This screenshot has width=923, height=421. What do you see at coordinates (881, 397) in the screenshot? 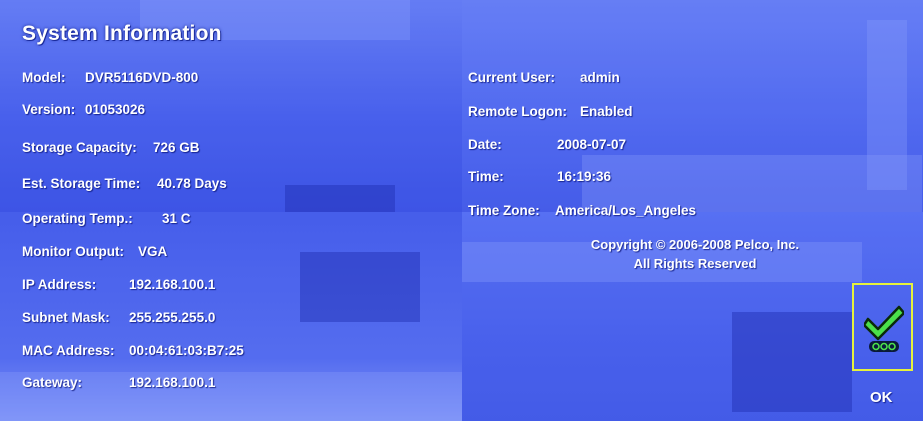
I see `ok-button-label: OK` at bounding box center [881, 397].